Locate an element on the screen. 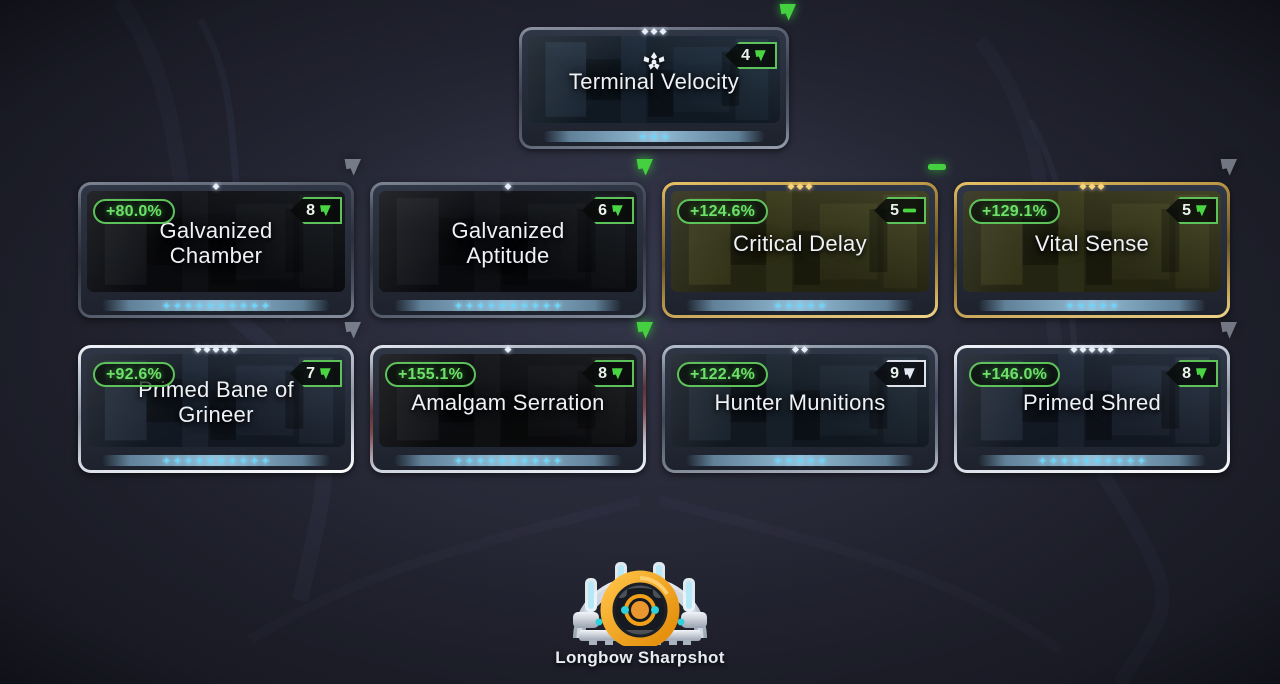 The height and width of the screenshot is (684, 1280). mod-card-amalgam-serration: +155.1% 8 Amalgam Serration ✦ ✦ ✦ ✦ ✦ ✦ ✦ ✦ ✦ ✦ is located at coordinates (511, 397).